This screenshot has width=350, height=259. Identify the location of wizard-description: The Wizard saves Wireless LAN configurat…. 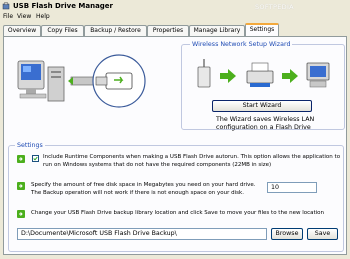
(265, 123).